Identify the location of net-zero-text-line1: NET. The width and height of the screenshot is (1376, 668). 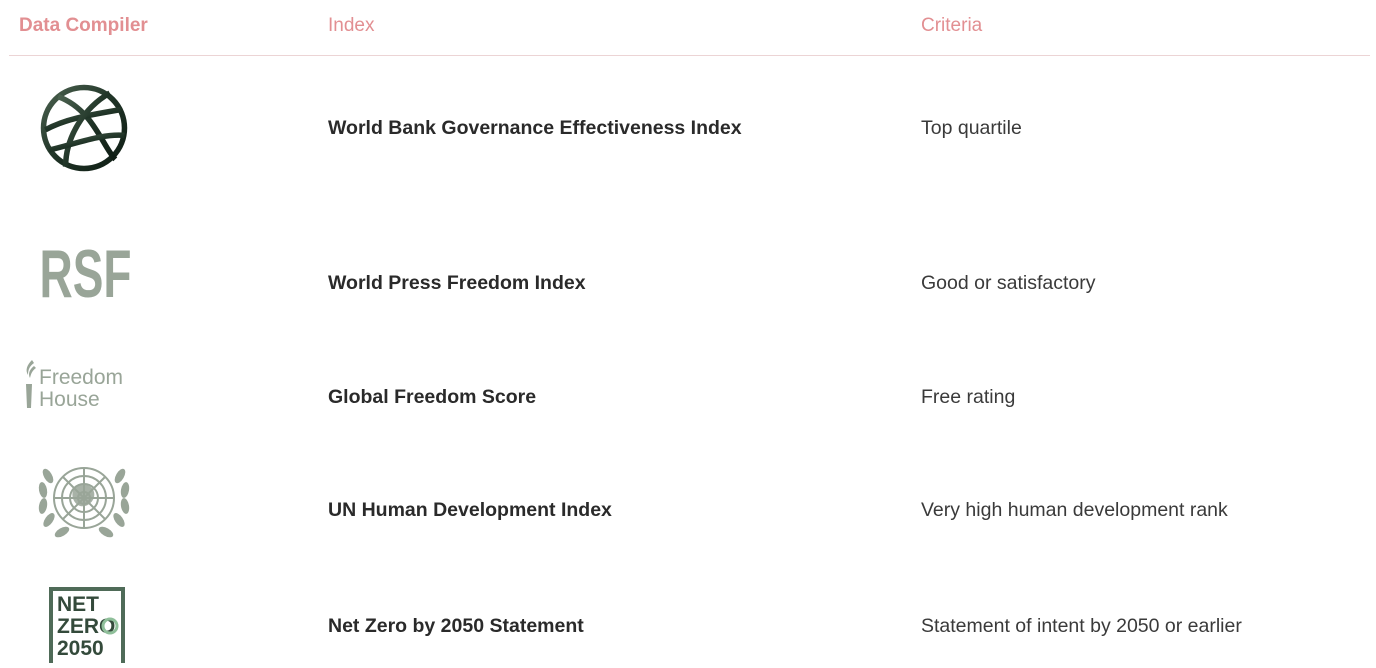
(78, 604).